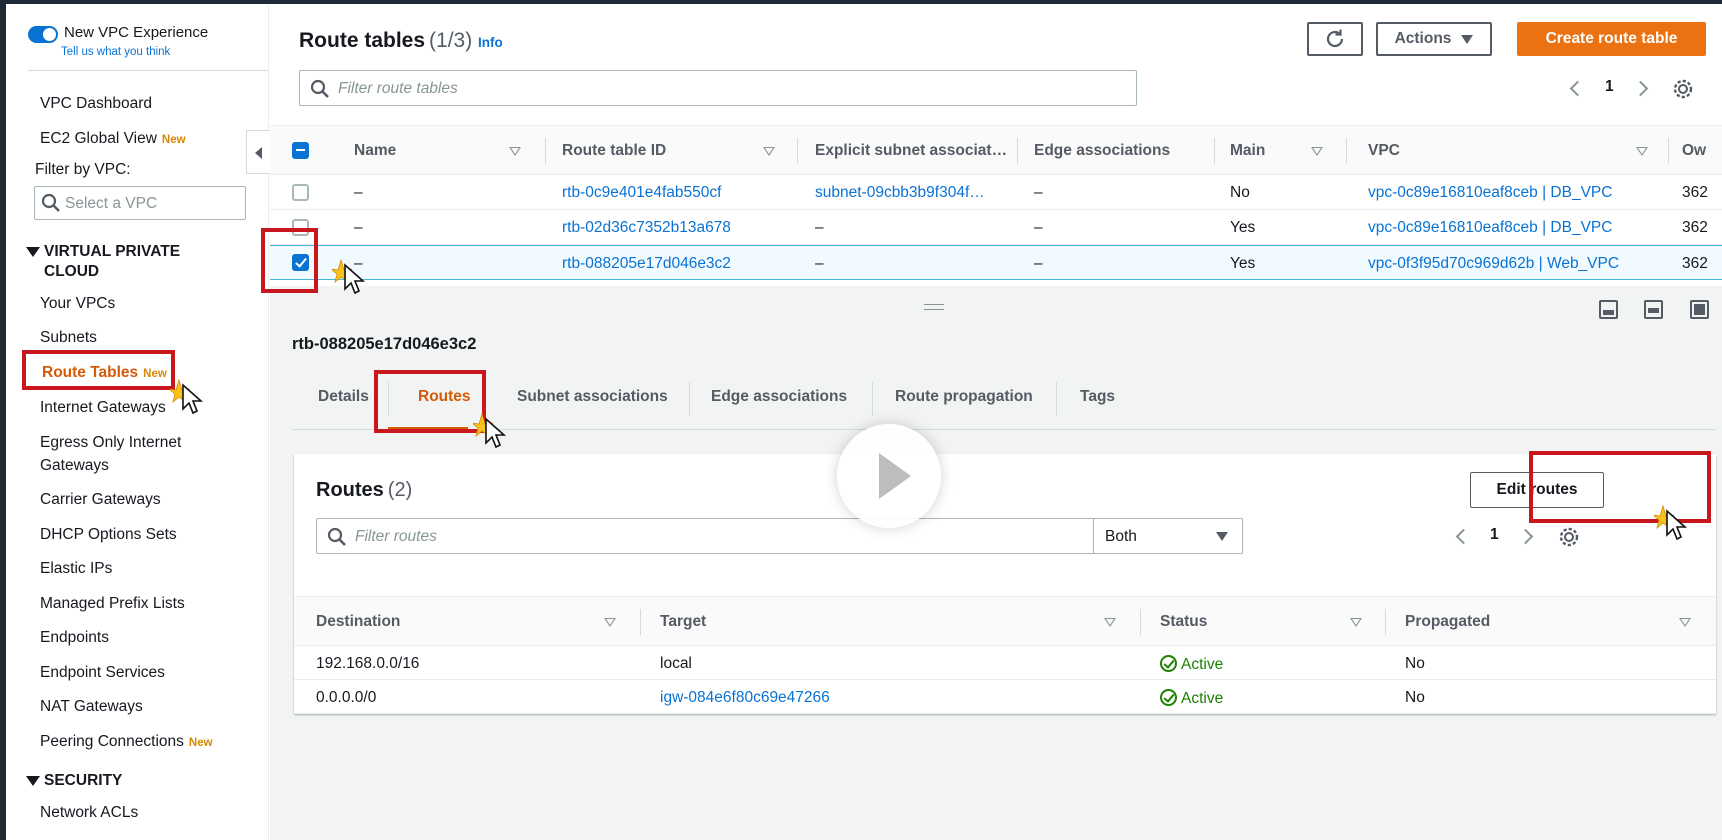 This screenshot has height=840, width=1722. Describe the element at coordinates (362, 40) in the screenshot. I see `page-title-text: Route tables` at that location.